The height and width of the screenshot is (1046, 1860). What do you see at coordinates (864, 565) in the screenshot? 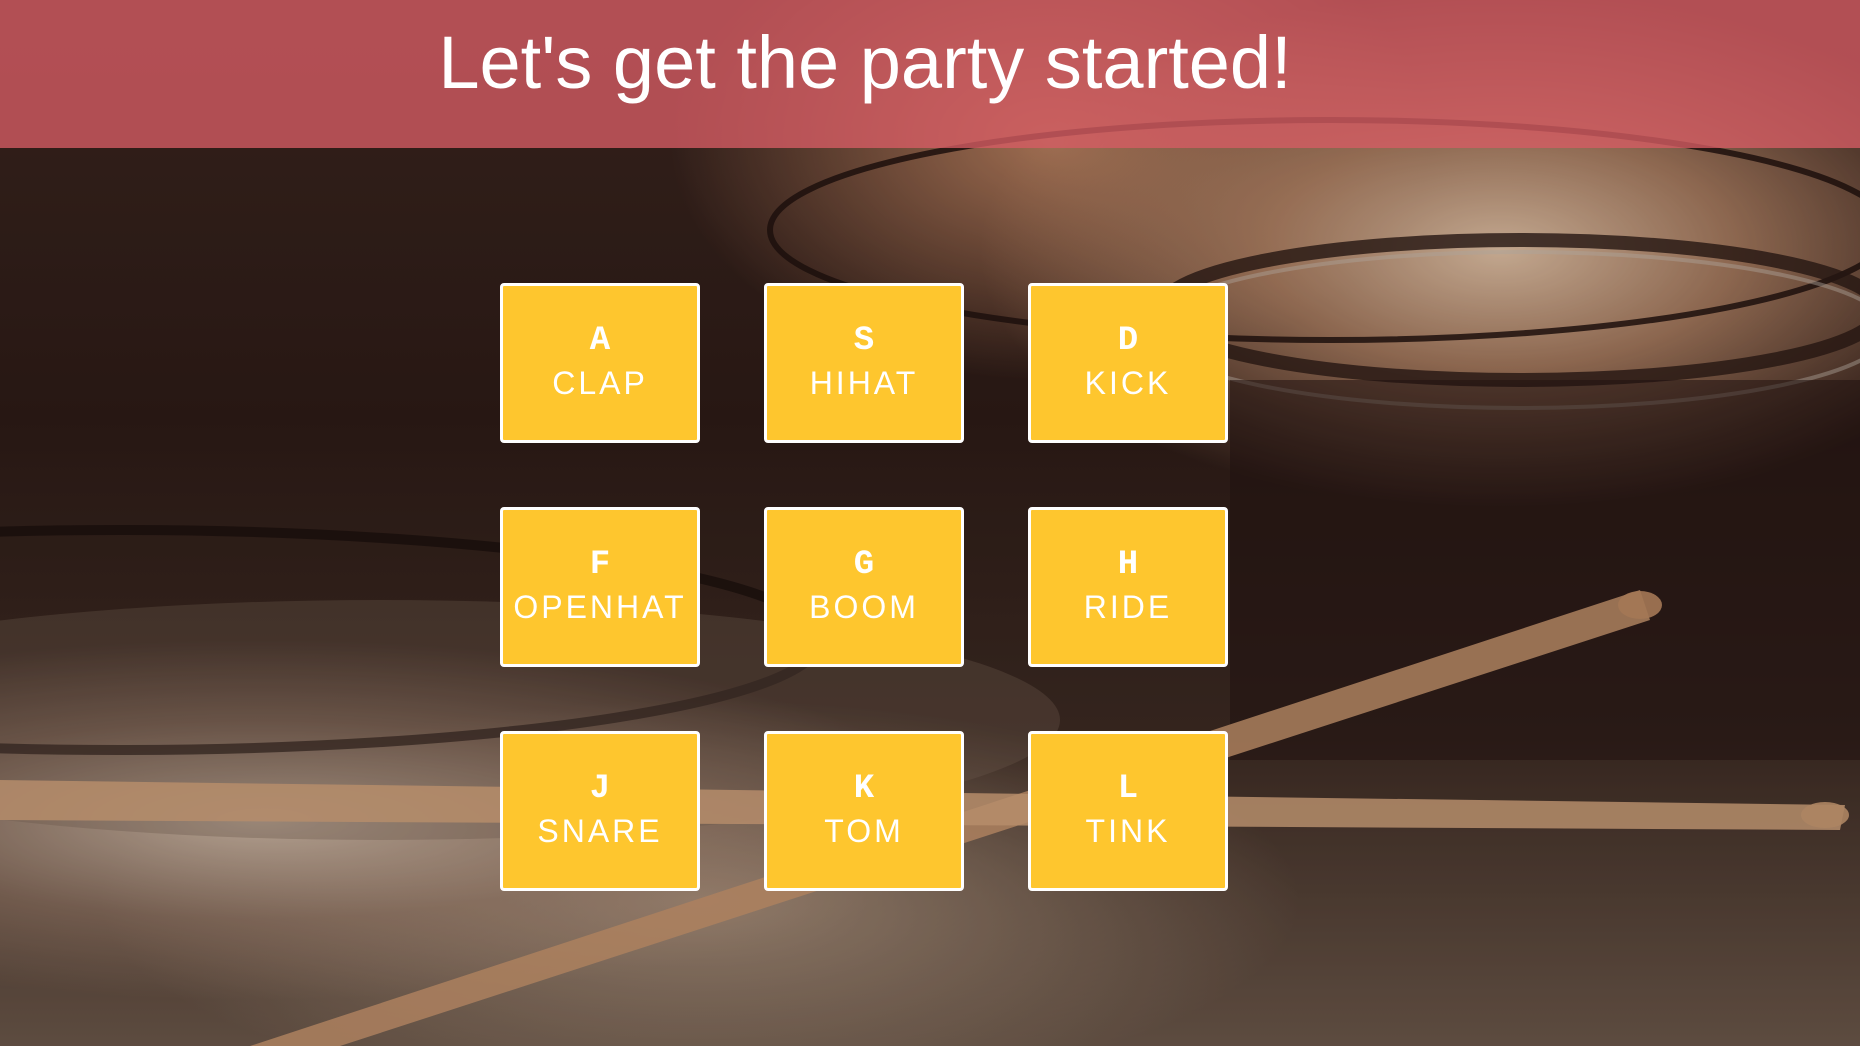
I see `pad-key-label: G` at bounding box center [864, 565].